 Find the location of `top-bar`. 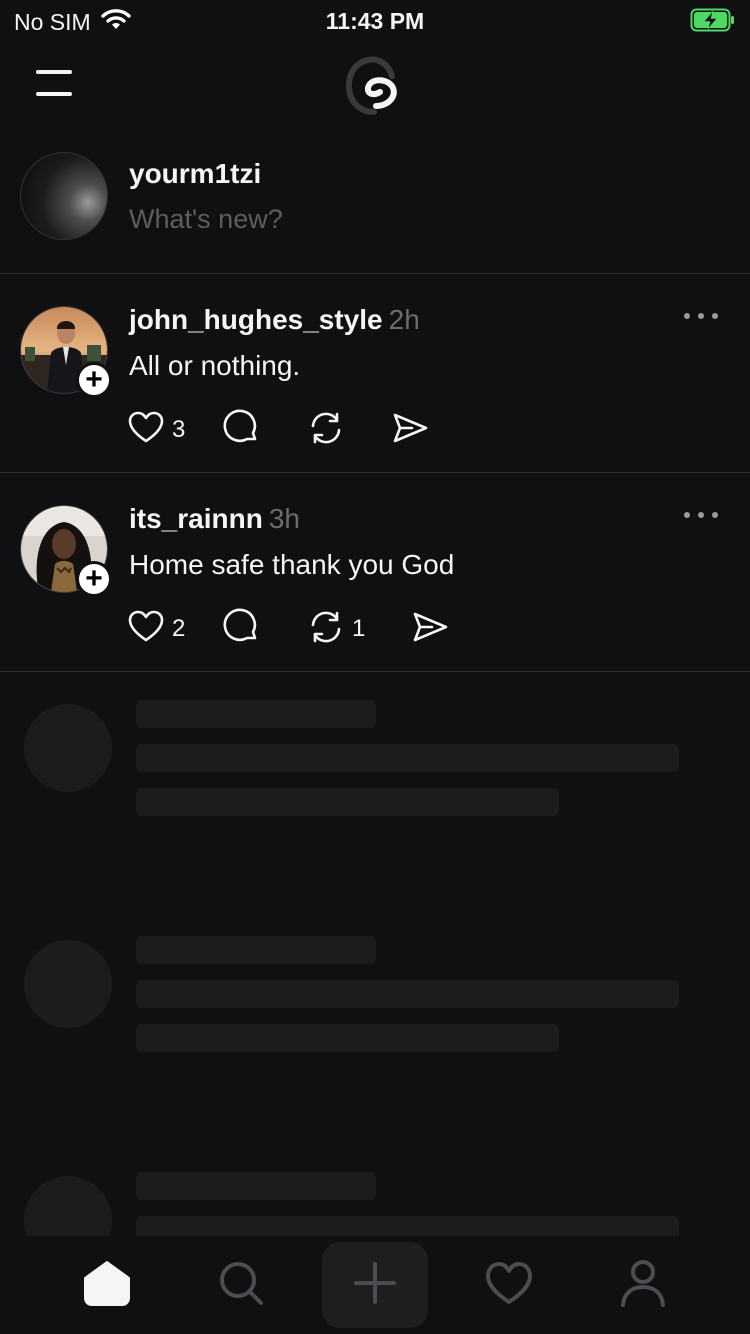

top-bar is located at coordinates (375, 92).